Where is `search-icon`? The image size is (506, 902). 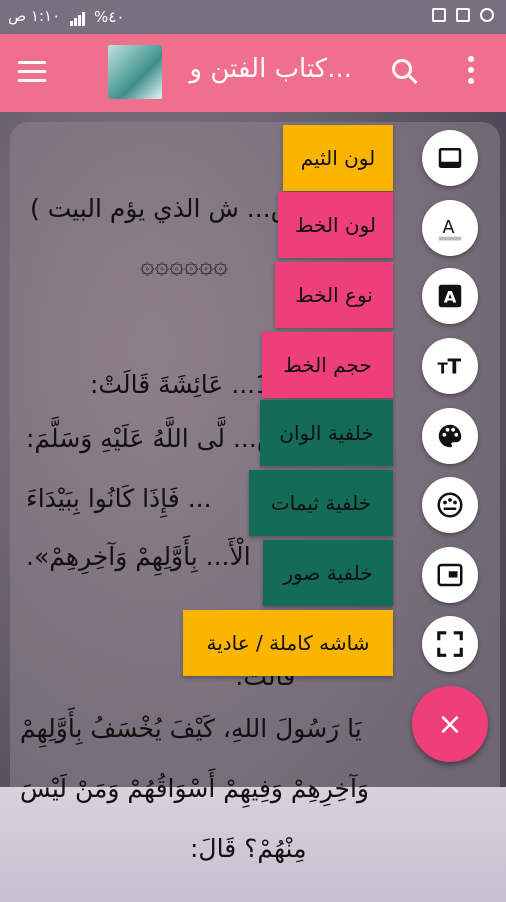
search-icon is located at coordinates (402, 69).